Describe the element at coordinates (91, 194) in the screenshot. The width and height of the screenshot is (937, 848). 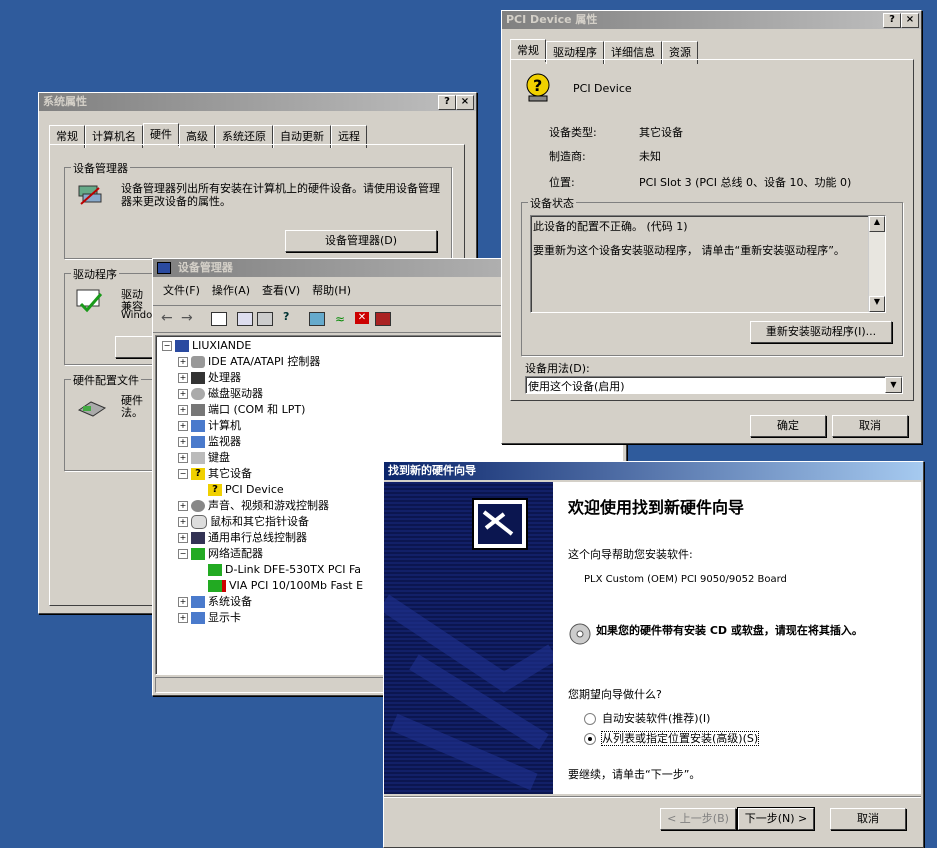
I see `device-manager-icon` at that location.